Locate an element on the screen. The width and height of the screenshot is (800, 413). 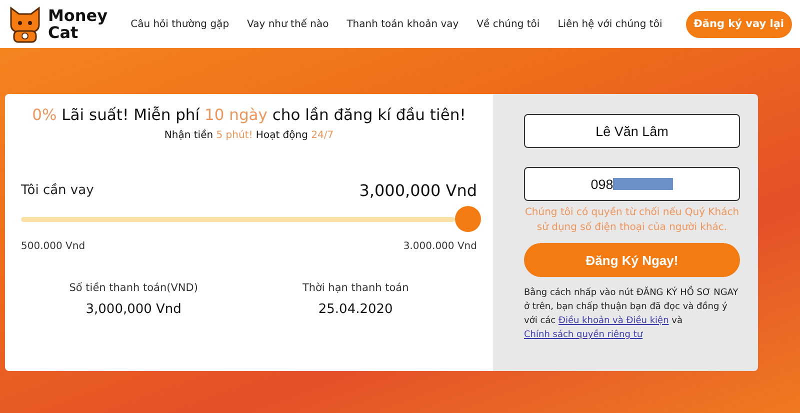
nav-link: Liên hệ với chúng tôi is located at coordinates (610, 24).